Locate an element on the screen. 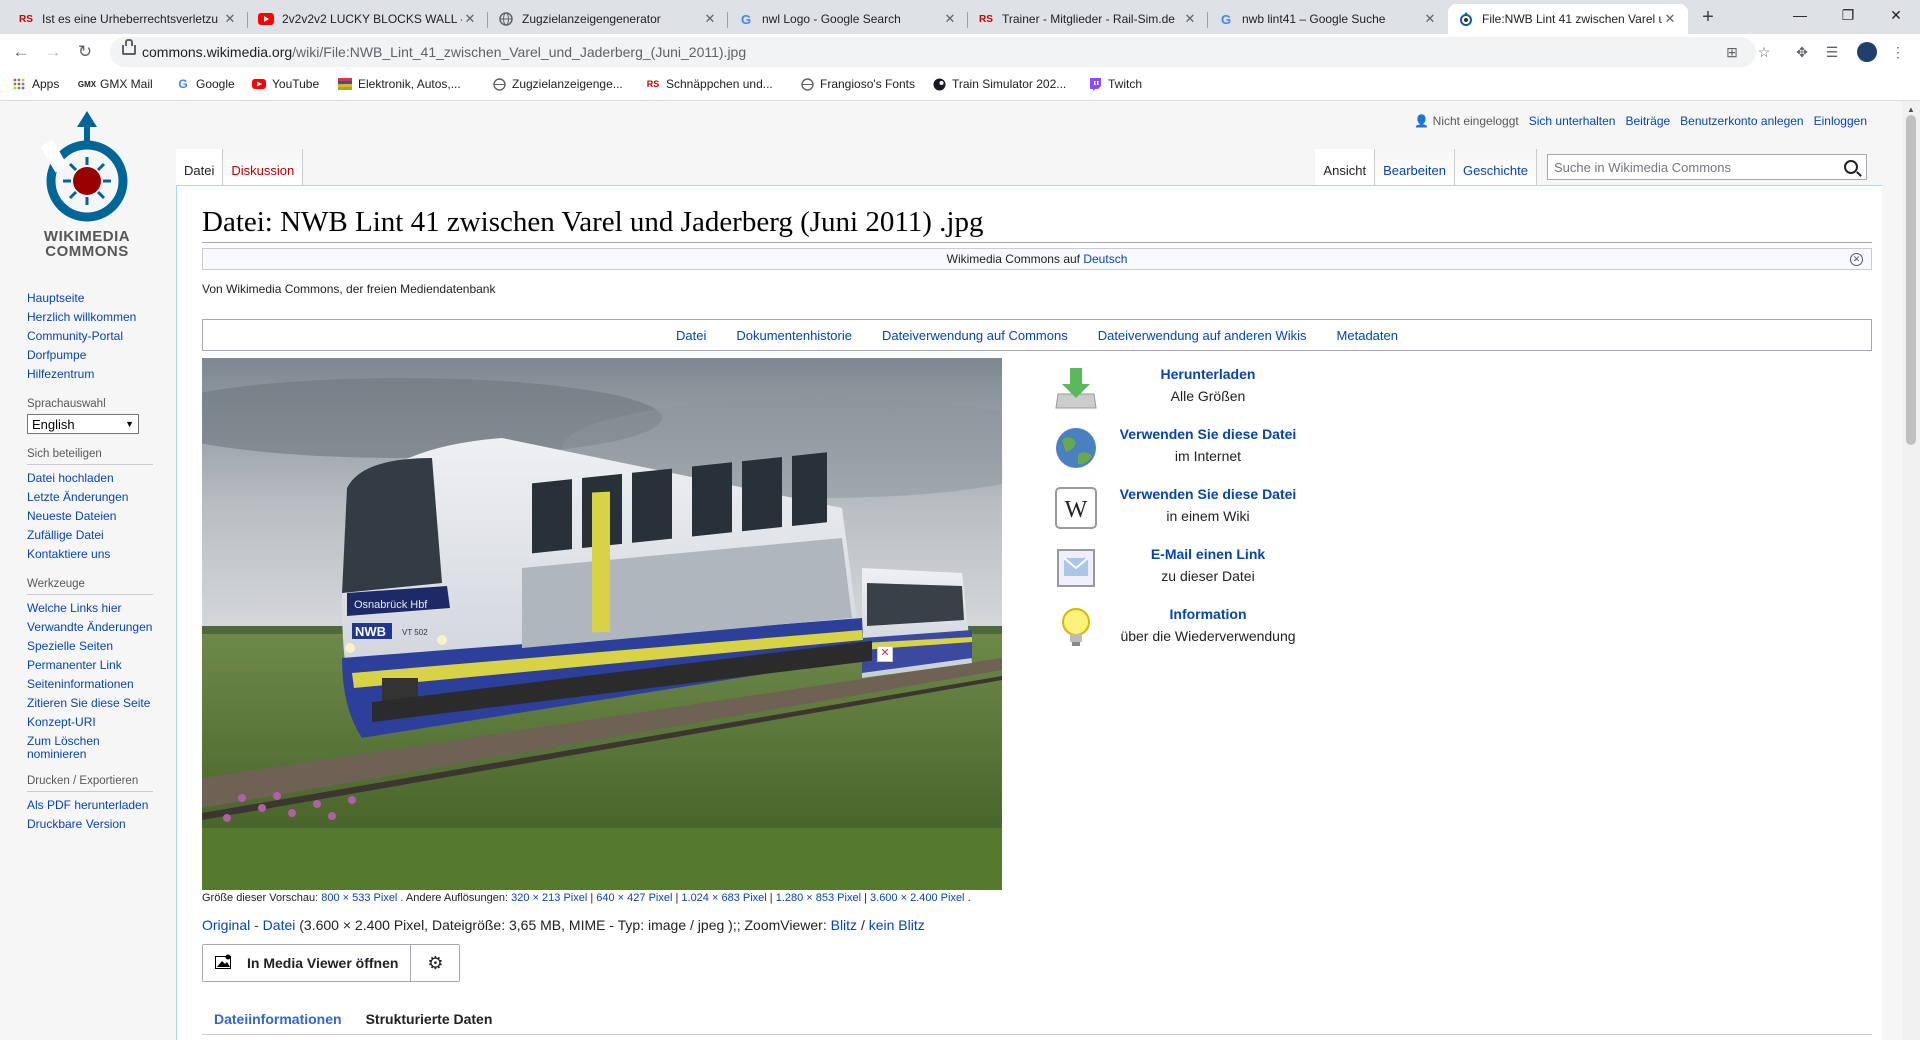 Image resolution: width=1920 pixels, height=1040 pixels. gear-icon: ⚙ is located at coordinates (435, 963).